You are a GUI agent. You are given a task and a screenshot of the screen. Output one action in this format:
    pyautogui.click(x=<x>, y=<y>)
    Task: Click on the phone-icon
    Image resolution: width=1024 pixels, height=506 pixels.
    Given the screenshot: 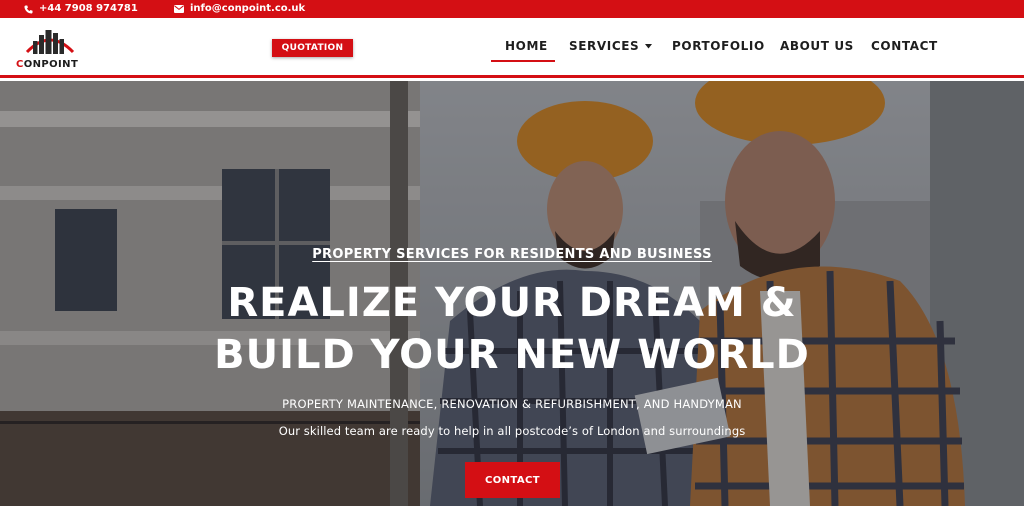 What is the action you would take?
    pyautogui.click(x=28, y=9)
    